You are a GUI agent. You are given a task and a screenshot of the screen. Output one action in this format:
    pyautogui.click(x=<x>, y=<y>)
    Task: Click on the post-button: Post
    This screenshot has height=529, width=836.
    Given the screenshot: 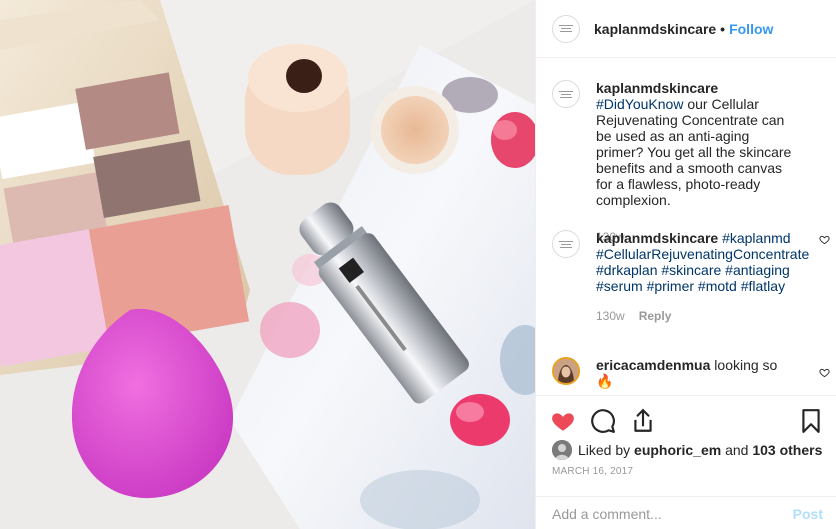 What is the action you would take?
    pyautogui.click(x=808, y=514)
    